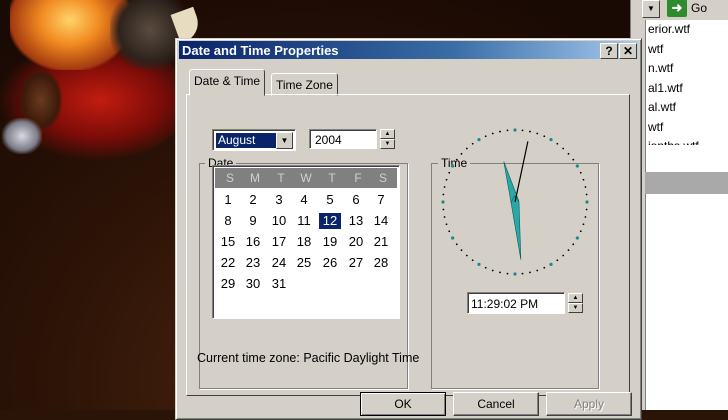 The image size is (728, 420). I want to click on weekday-label: F, so click(358, 178).